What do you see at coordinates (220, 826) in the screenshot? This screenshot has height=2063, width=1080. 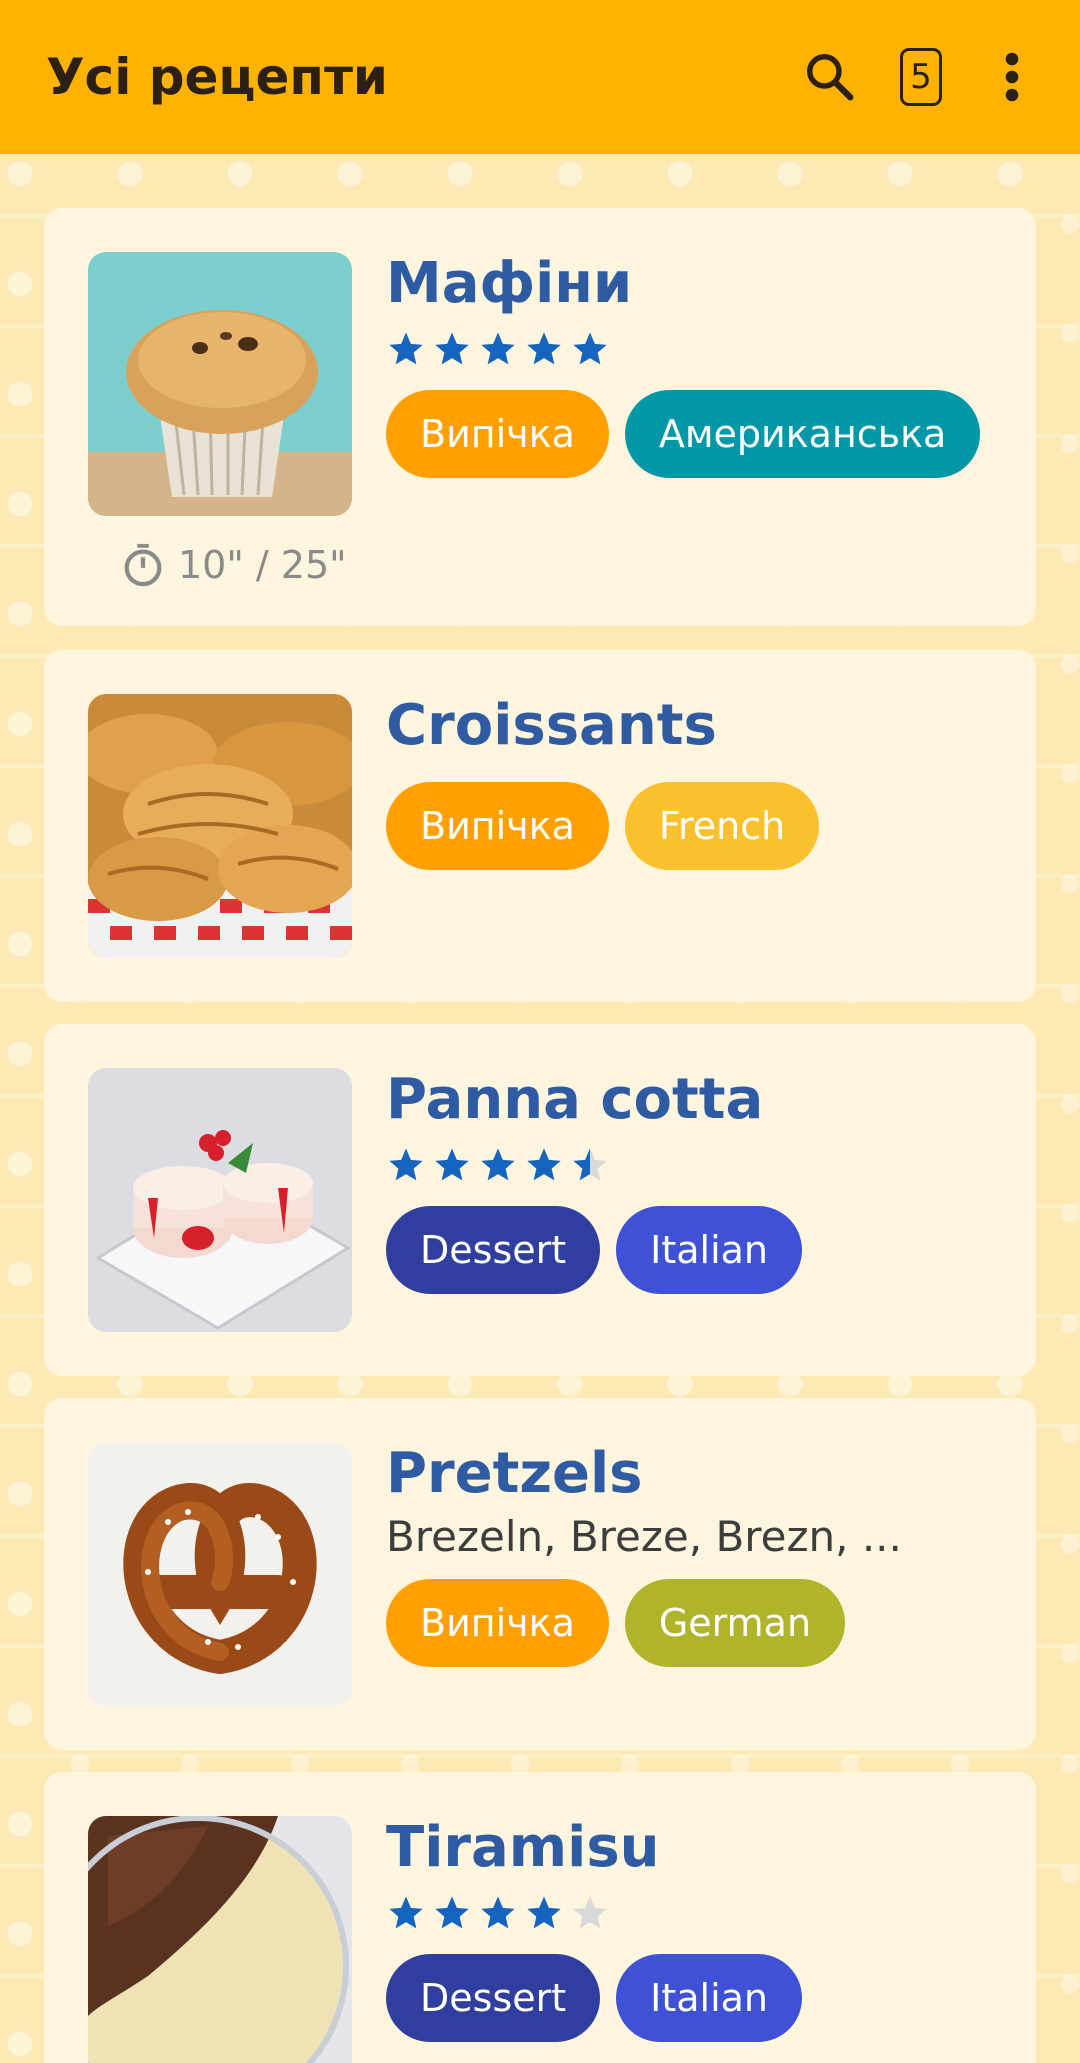 I see `recipe-image-croissants` at bounding box center [220, 826].